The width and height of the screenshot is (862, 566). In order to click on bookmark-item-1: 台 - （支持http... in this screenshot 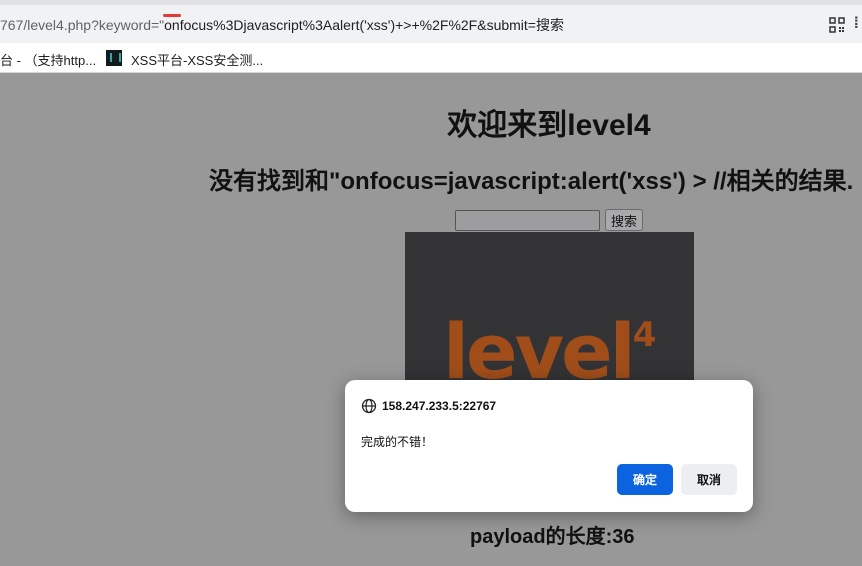, I will do `click(48, 59)`.